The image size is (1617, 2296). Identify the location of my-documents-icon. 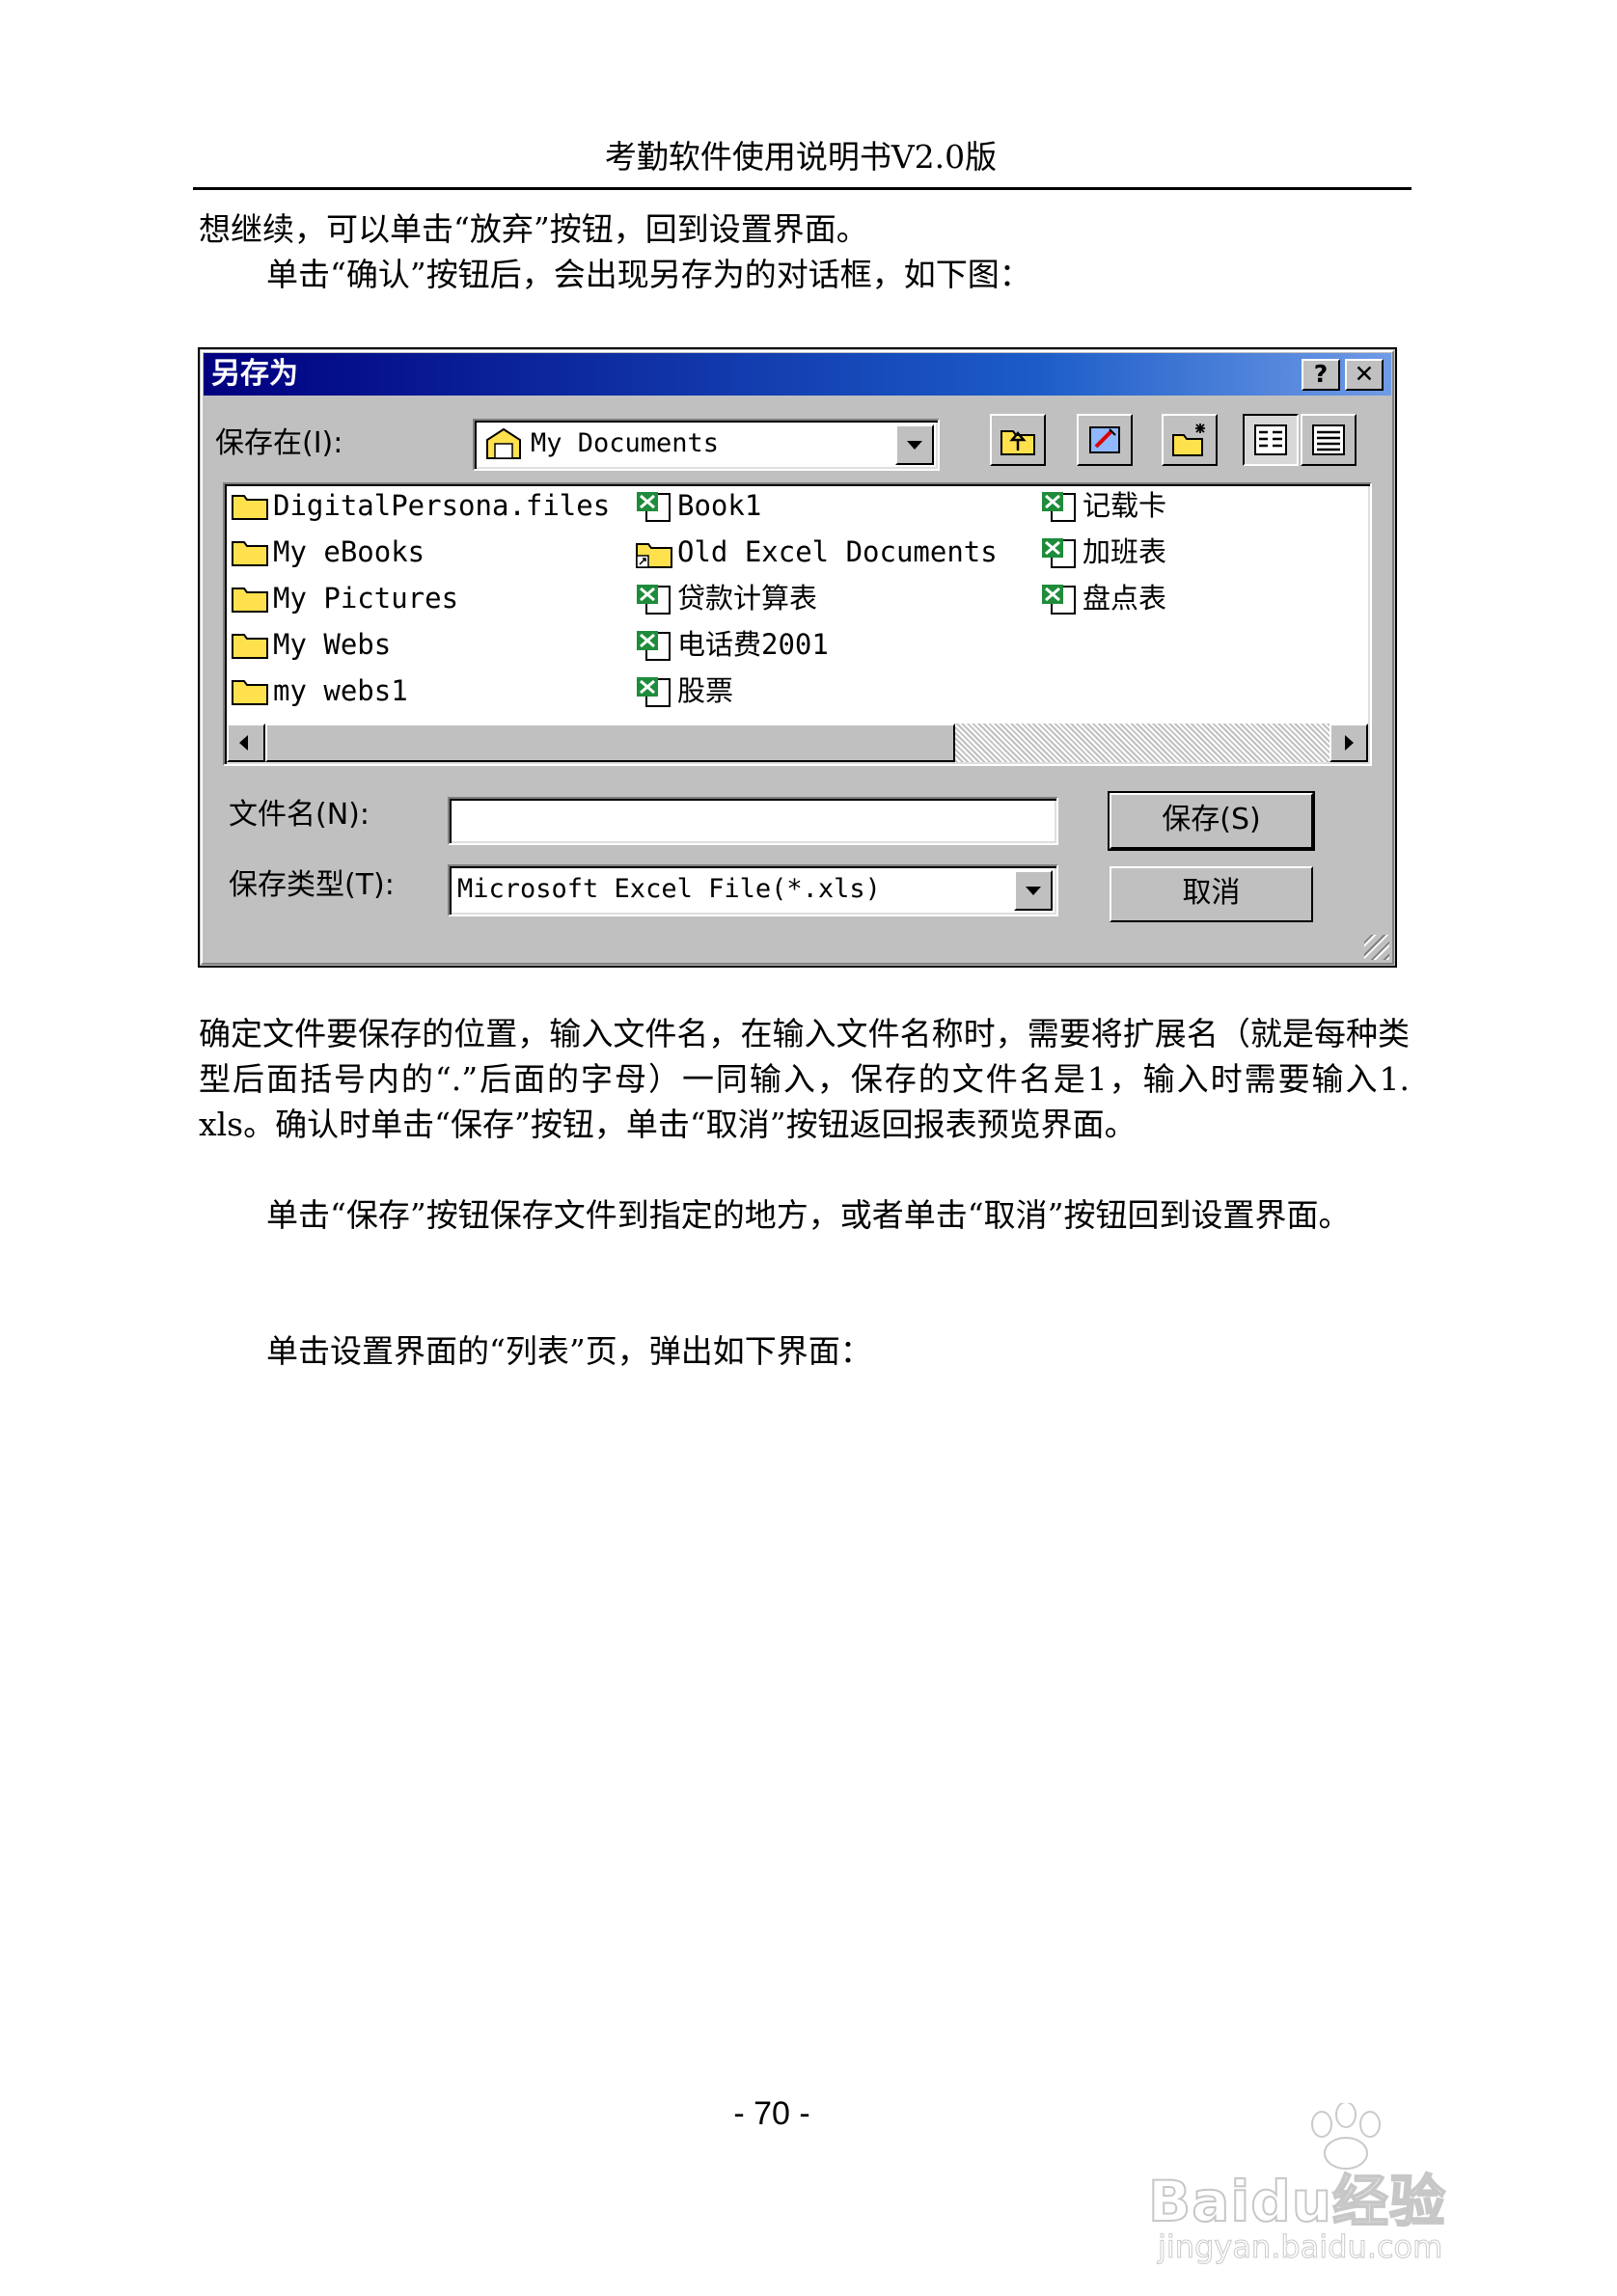
(504, 443).